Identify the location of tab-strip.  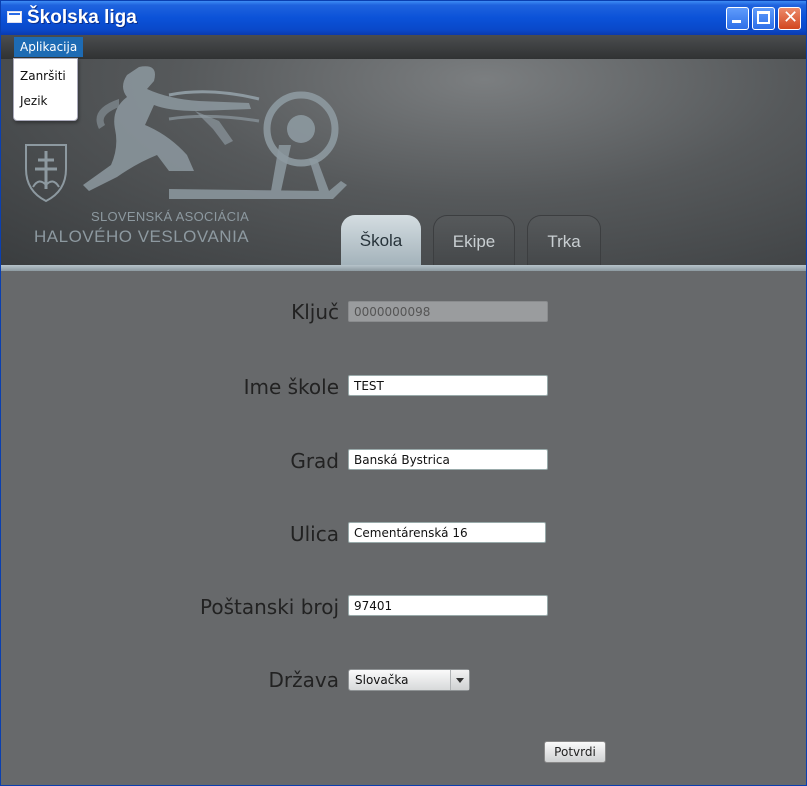
(403, 268).